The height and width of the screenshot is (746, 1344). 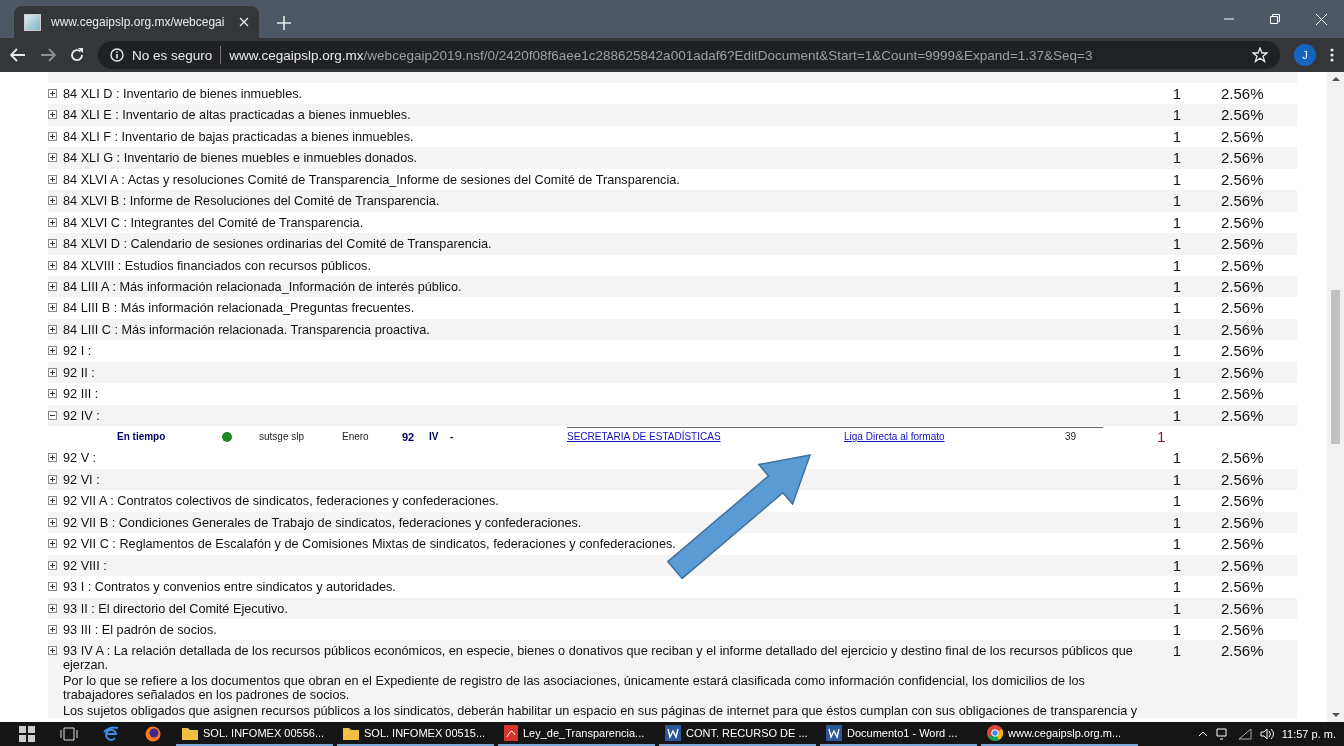 I want to click on new-tab-button, so click(x=284, y=23).